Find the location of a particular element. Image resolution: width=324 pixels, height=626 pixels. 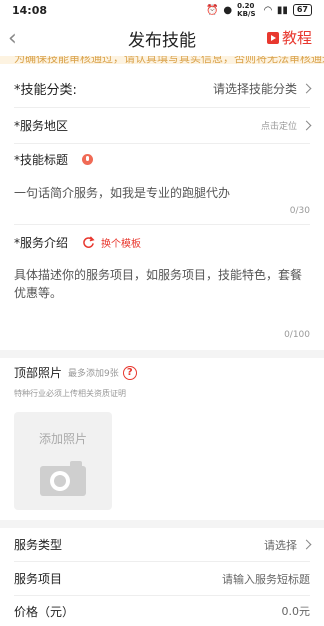

service-type-label: 服务类型 is located at coordinates (38, 545).